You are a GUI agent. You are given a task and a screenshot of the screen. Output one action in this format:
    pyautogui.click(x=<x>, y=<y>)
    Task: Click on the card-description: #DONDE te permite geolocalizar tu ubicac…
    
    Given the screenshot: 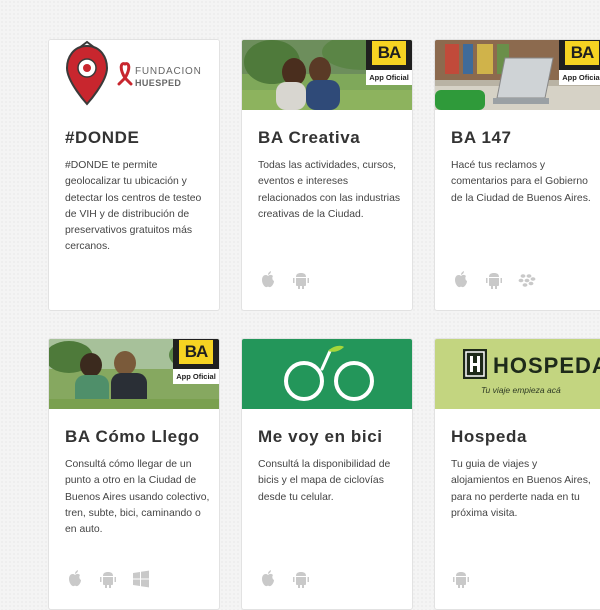 What is the action you would take?
    pyautogui.click(x=133, y=206)
    